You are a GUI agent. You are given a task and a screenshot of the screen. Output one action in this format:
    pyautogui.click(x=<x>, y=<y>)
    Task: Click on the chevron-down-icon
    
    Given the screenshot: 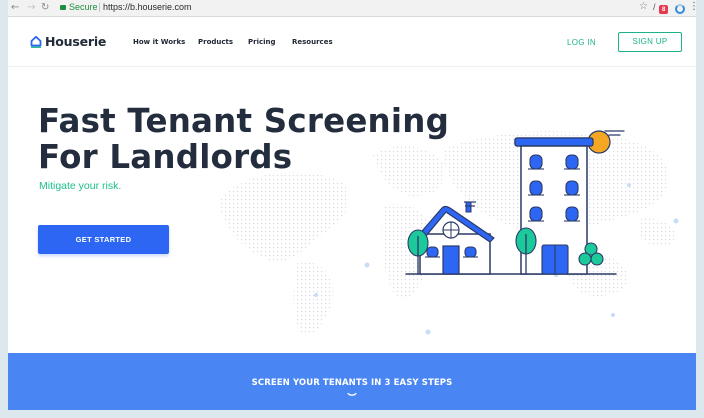 What is the action you would take?
    pyautogui.click(x=352, y=395)
    